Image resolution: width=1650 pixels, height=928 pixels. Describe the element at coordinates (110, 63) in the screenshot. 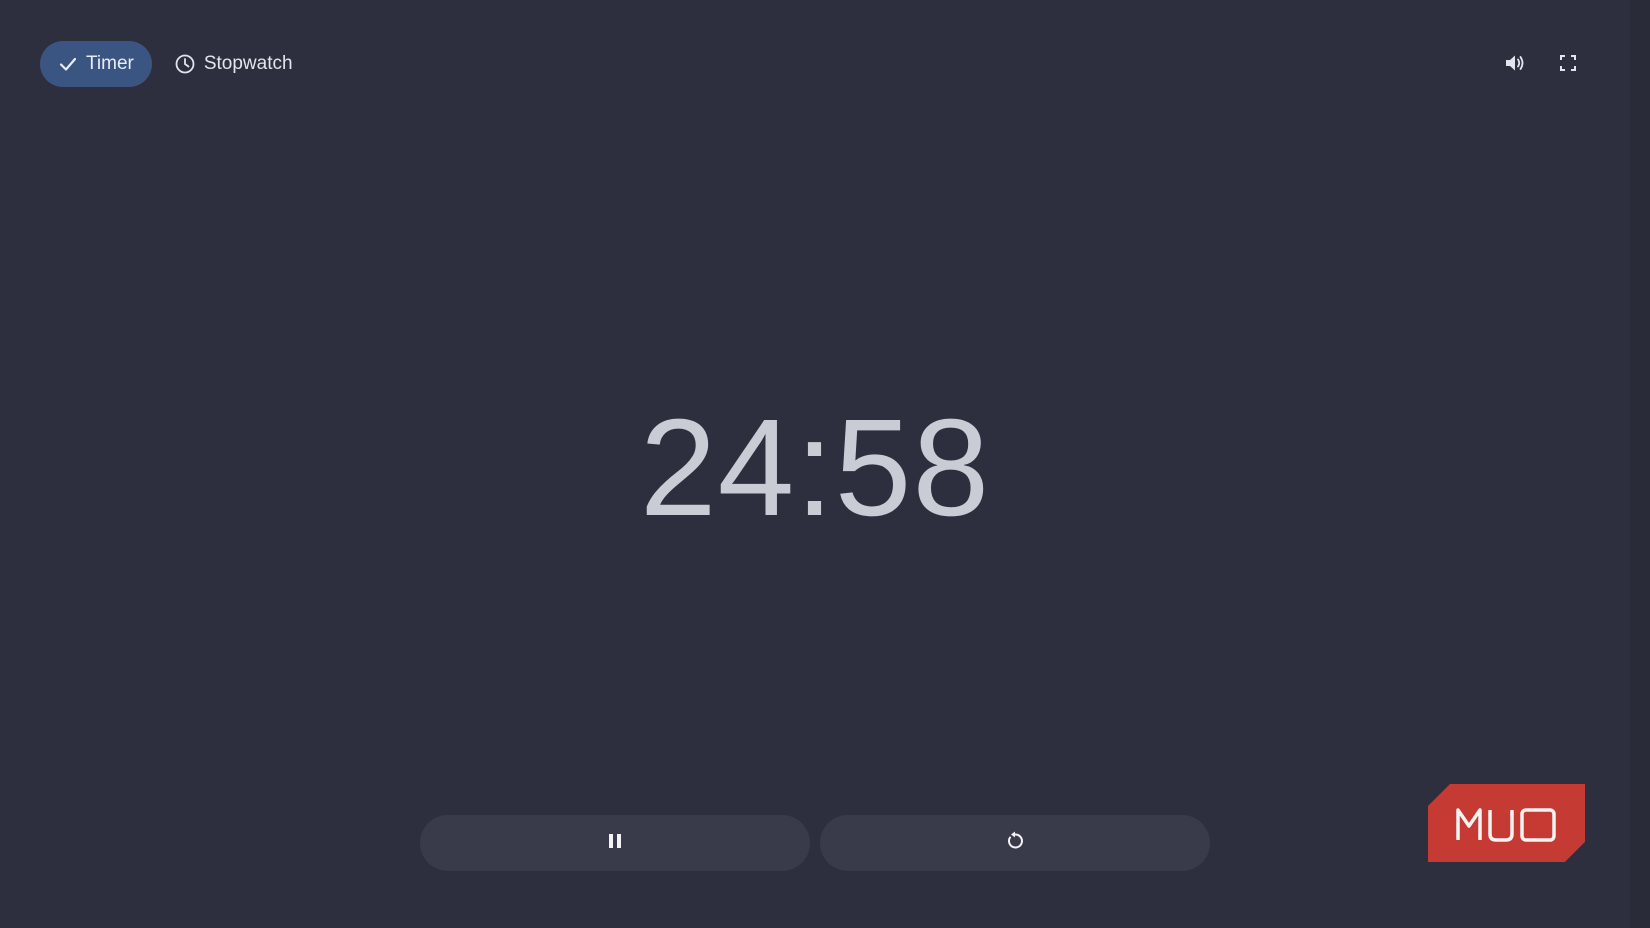

I see `timer-chip-label: Timer` at that location.